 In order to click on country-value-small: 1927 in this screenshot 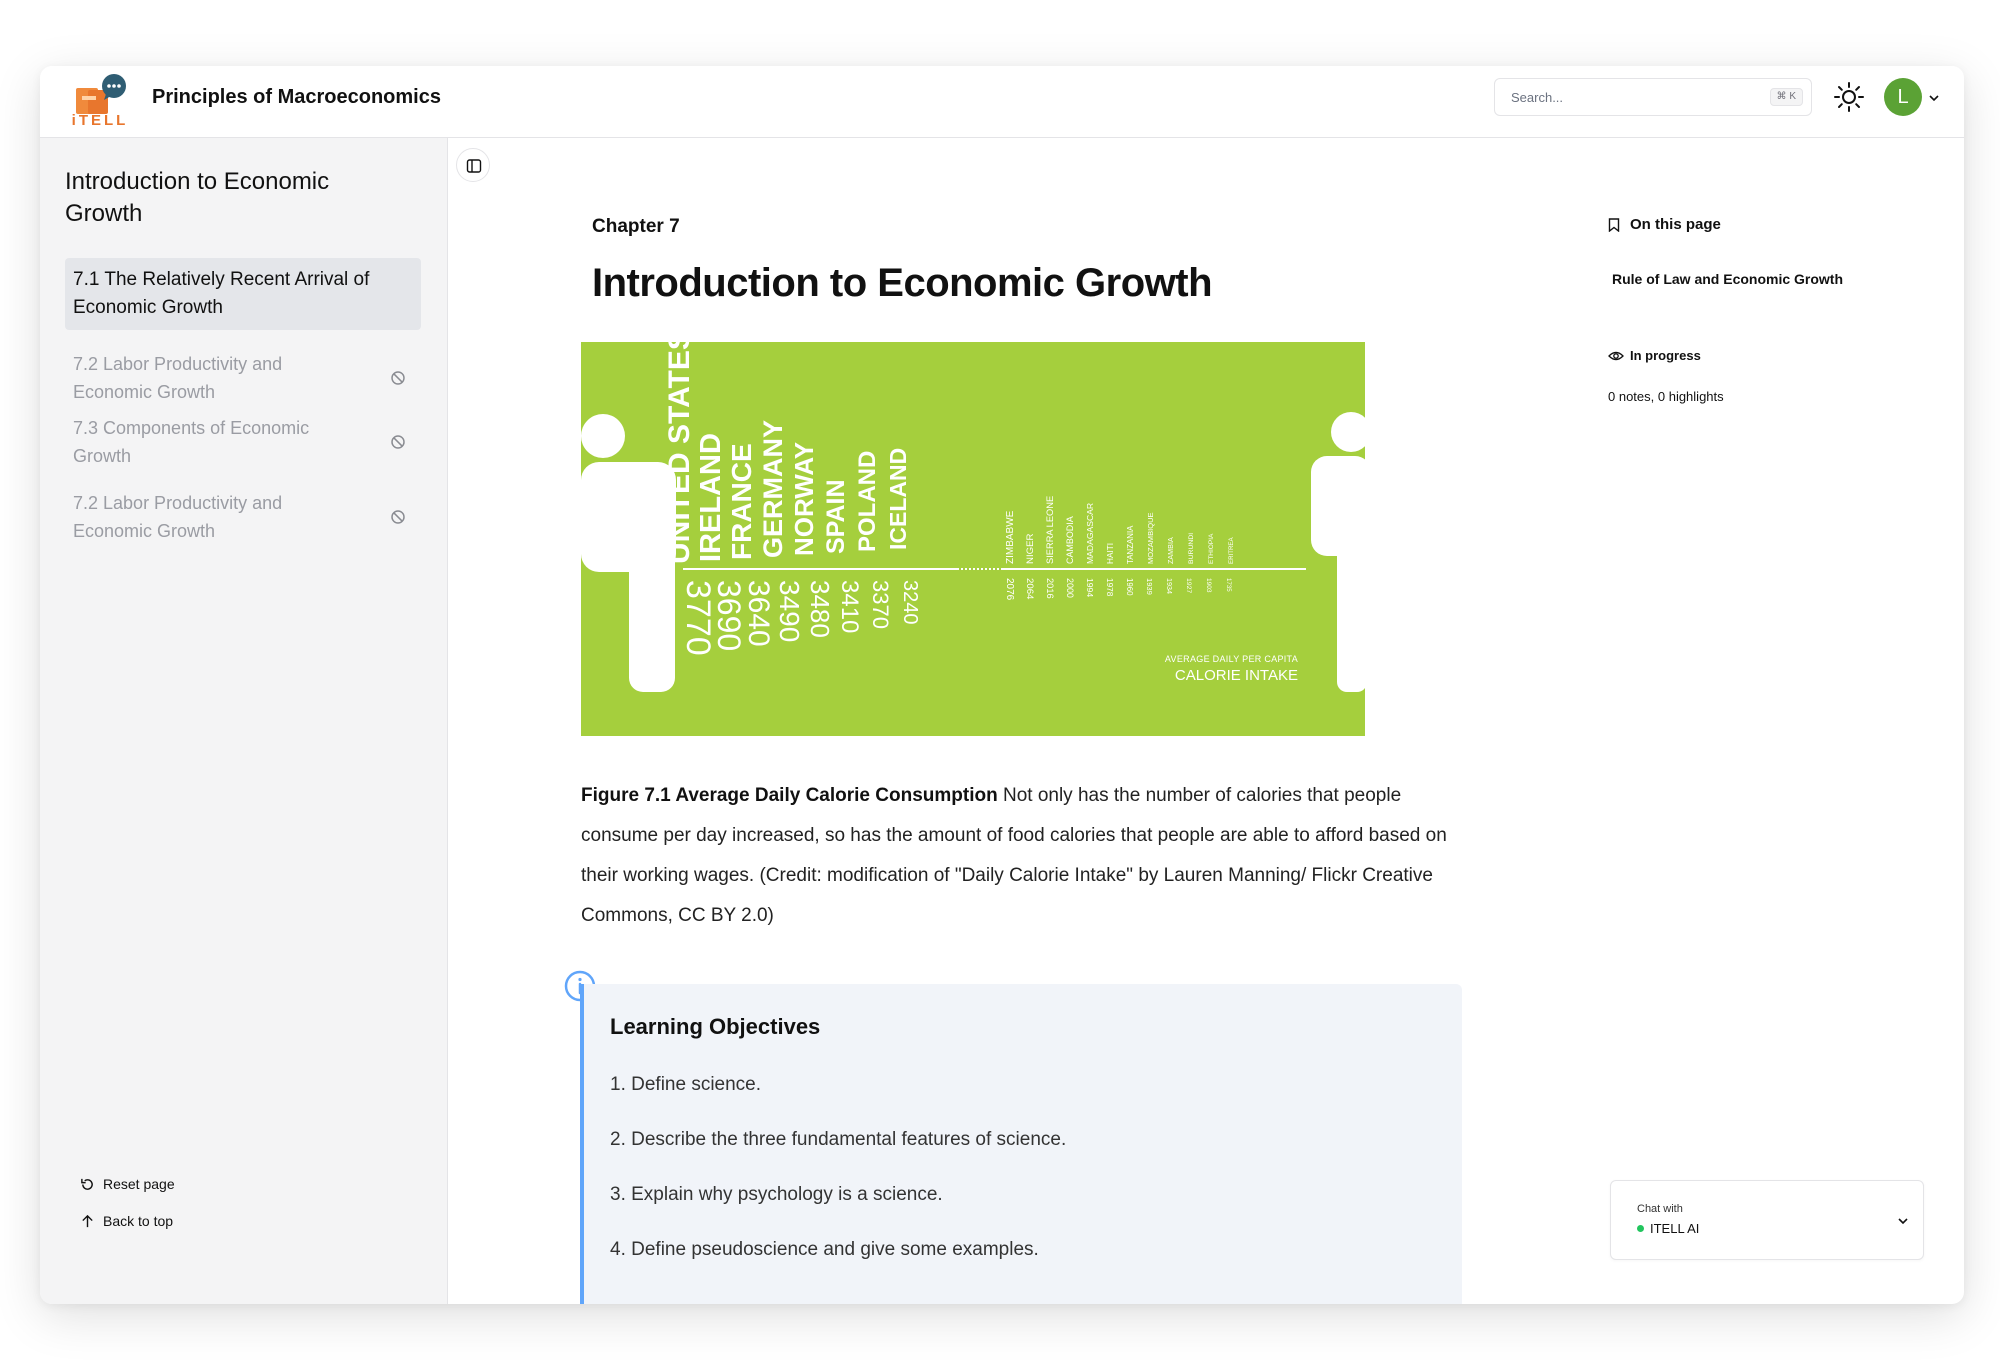, I will do `click(1188, 585)`.